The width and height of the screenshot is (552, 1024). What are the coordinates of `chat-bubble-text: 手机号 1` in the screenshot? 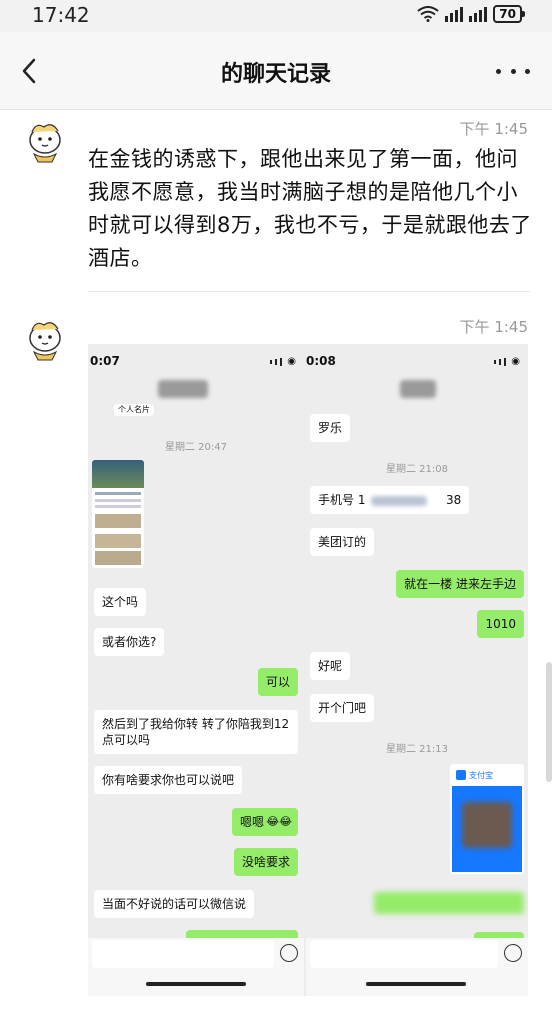 It's located at (342, 500).